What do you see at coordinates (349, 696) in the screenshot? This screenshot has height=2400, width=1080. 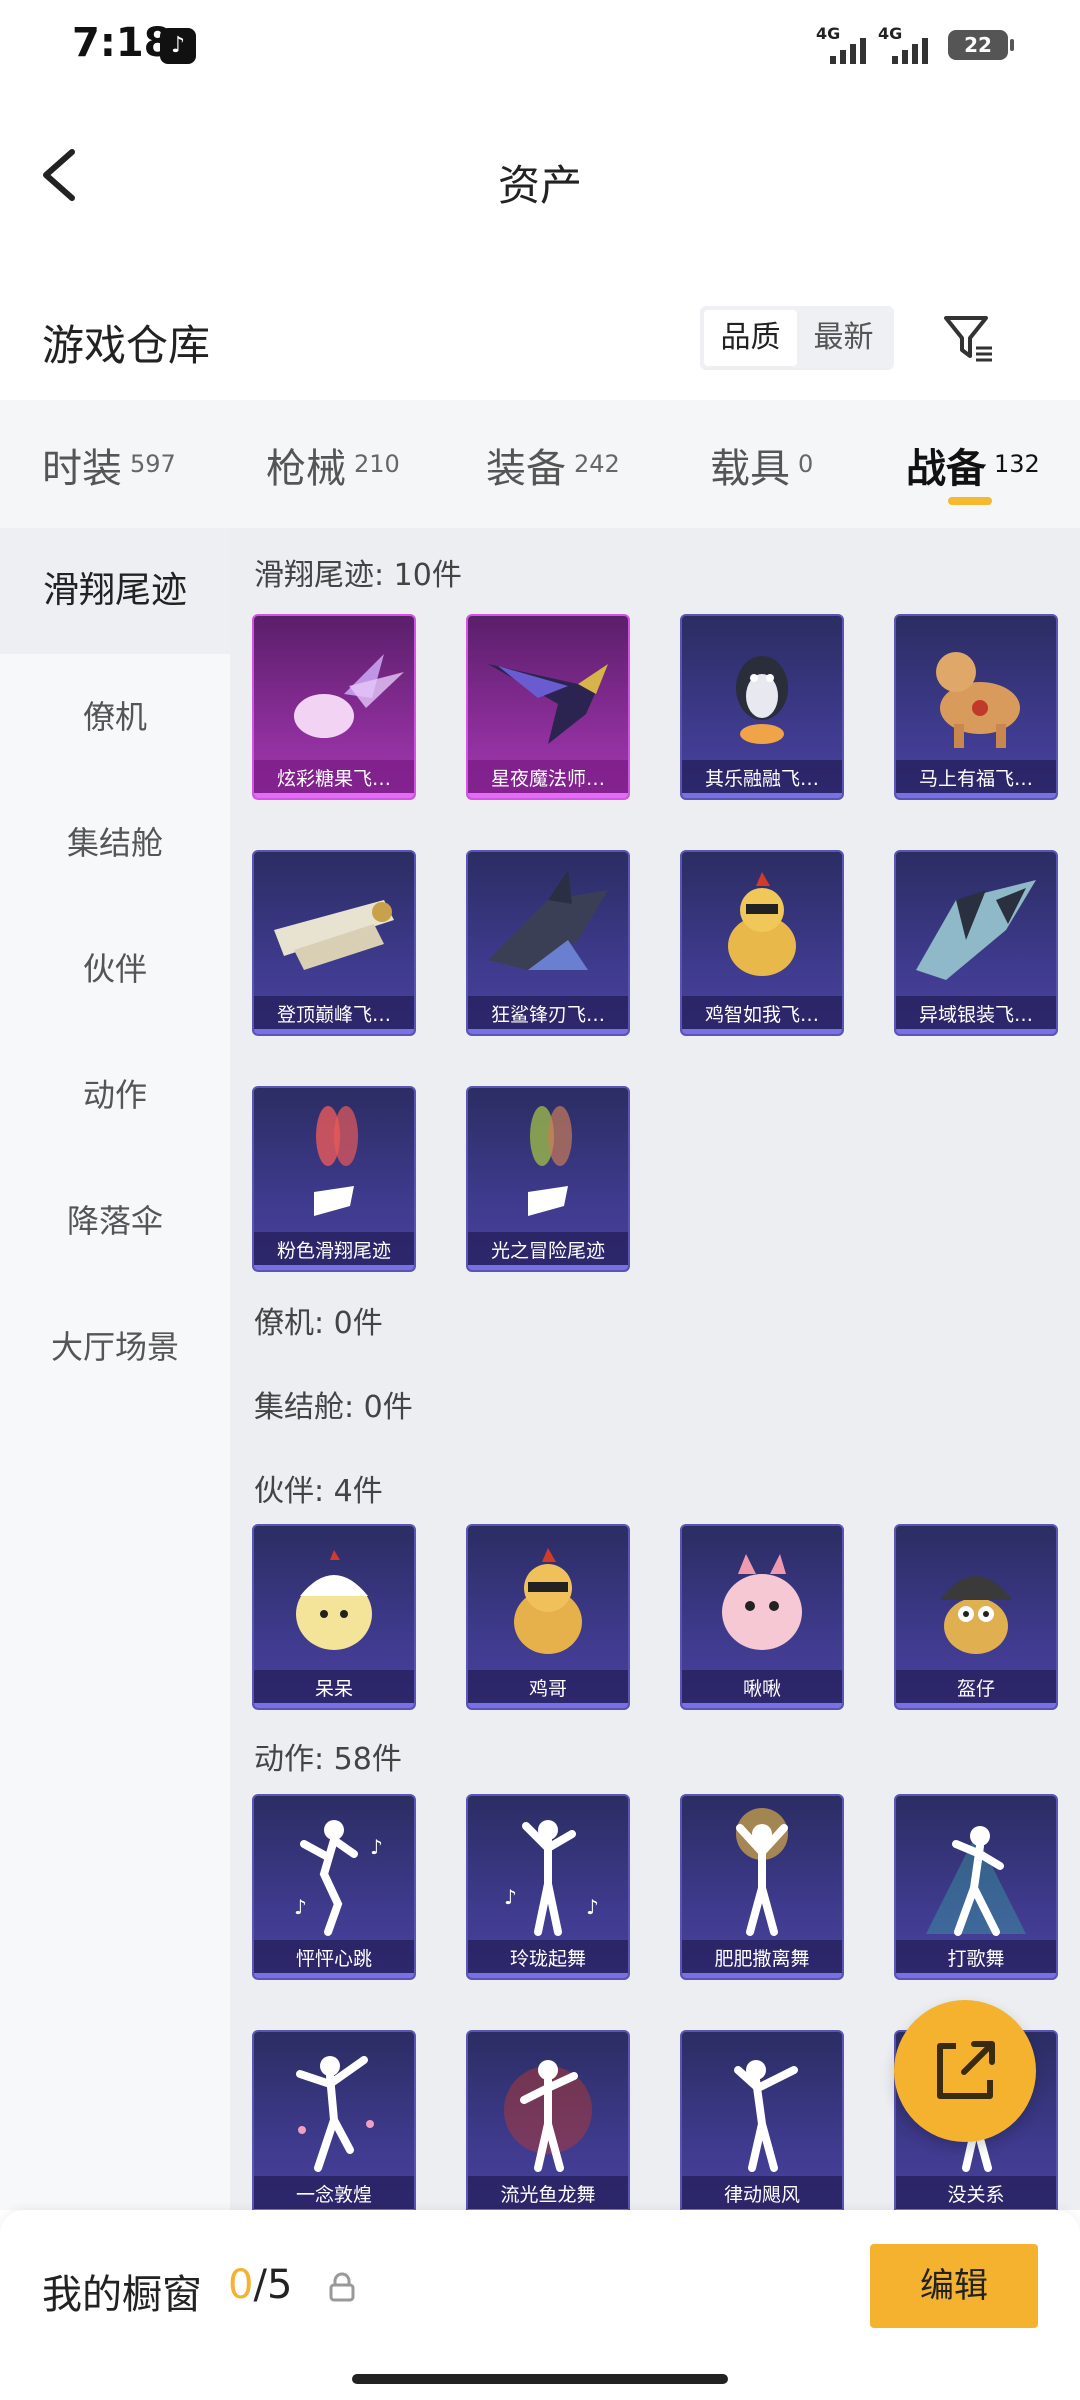 I see `candy-trail-icon` at bounding box center [349, 696].